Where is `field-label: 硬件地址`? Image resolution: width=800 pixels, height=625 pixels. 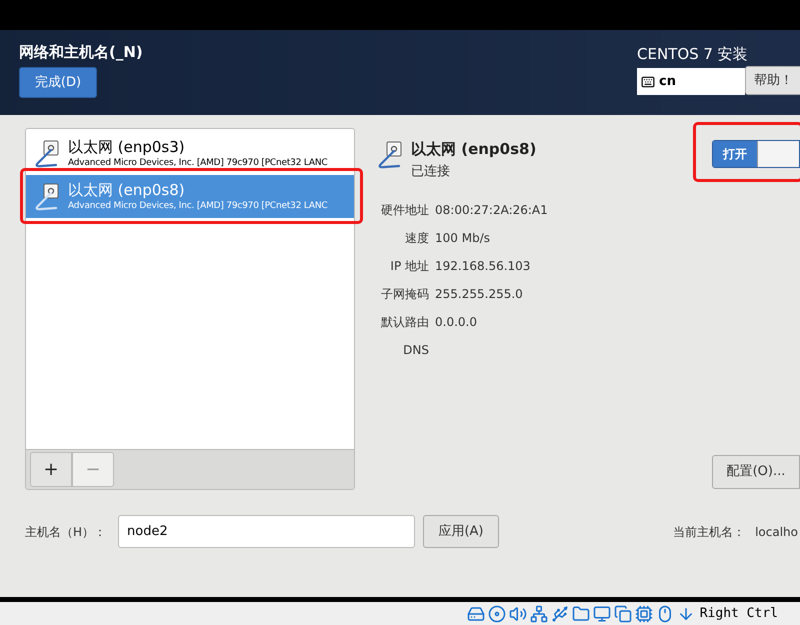
field-label: 硬件地址 is located at coordinates (404, 210).